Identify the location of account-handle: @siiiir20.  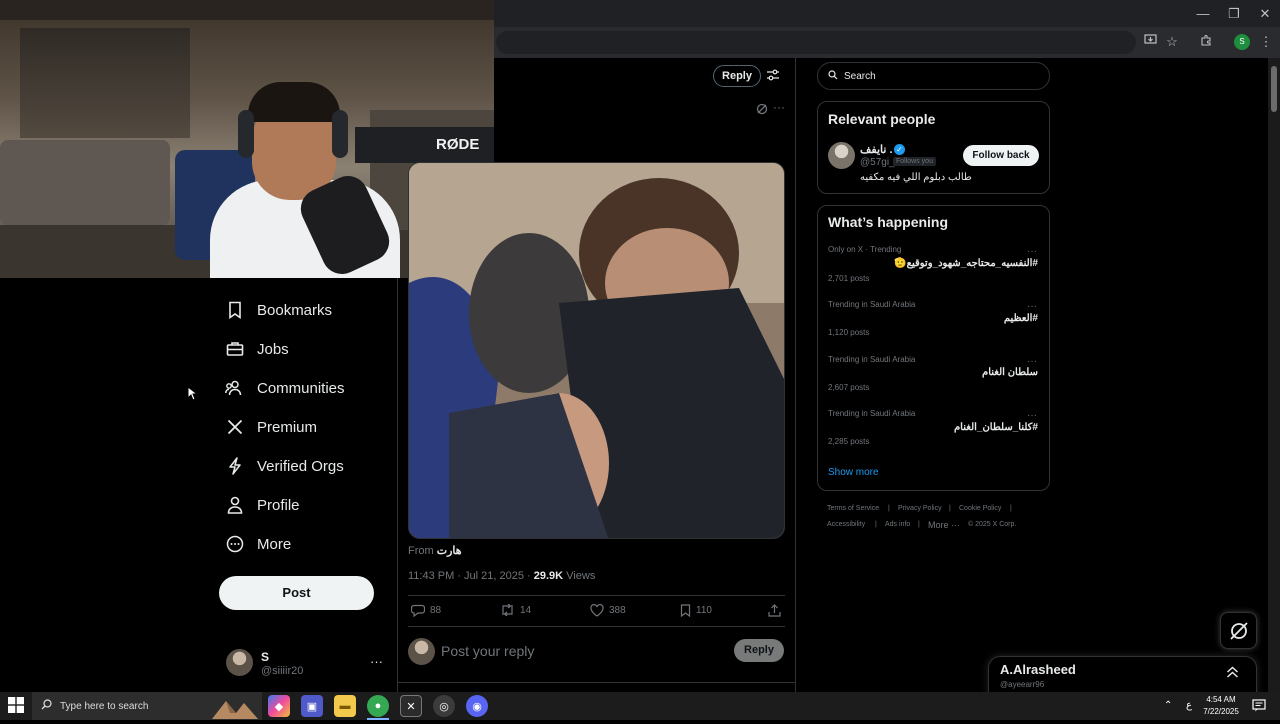
(282, 671).